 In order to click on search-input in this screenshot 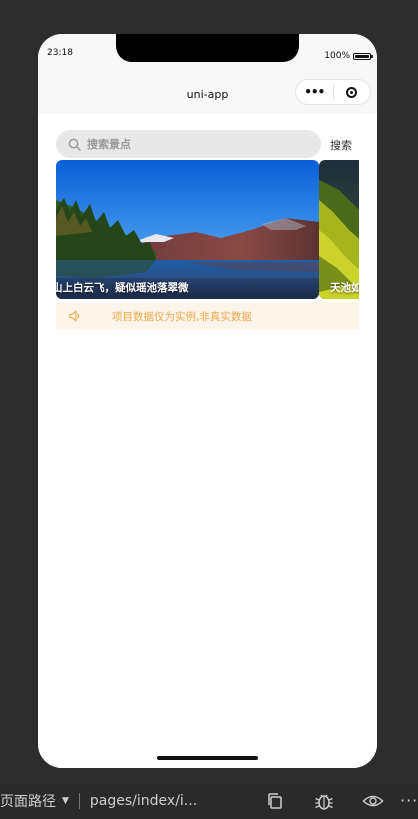, I will do `click(197, 144)`.